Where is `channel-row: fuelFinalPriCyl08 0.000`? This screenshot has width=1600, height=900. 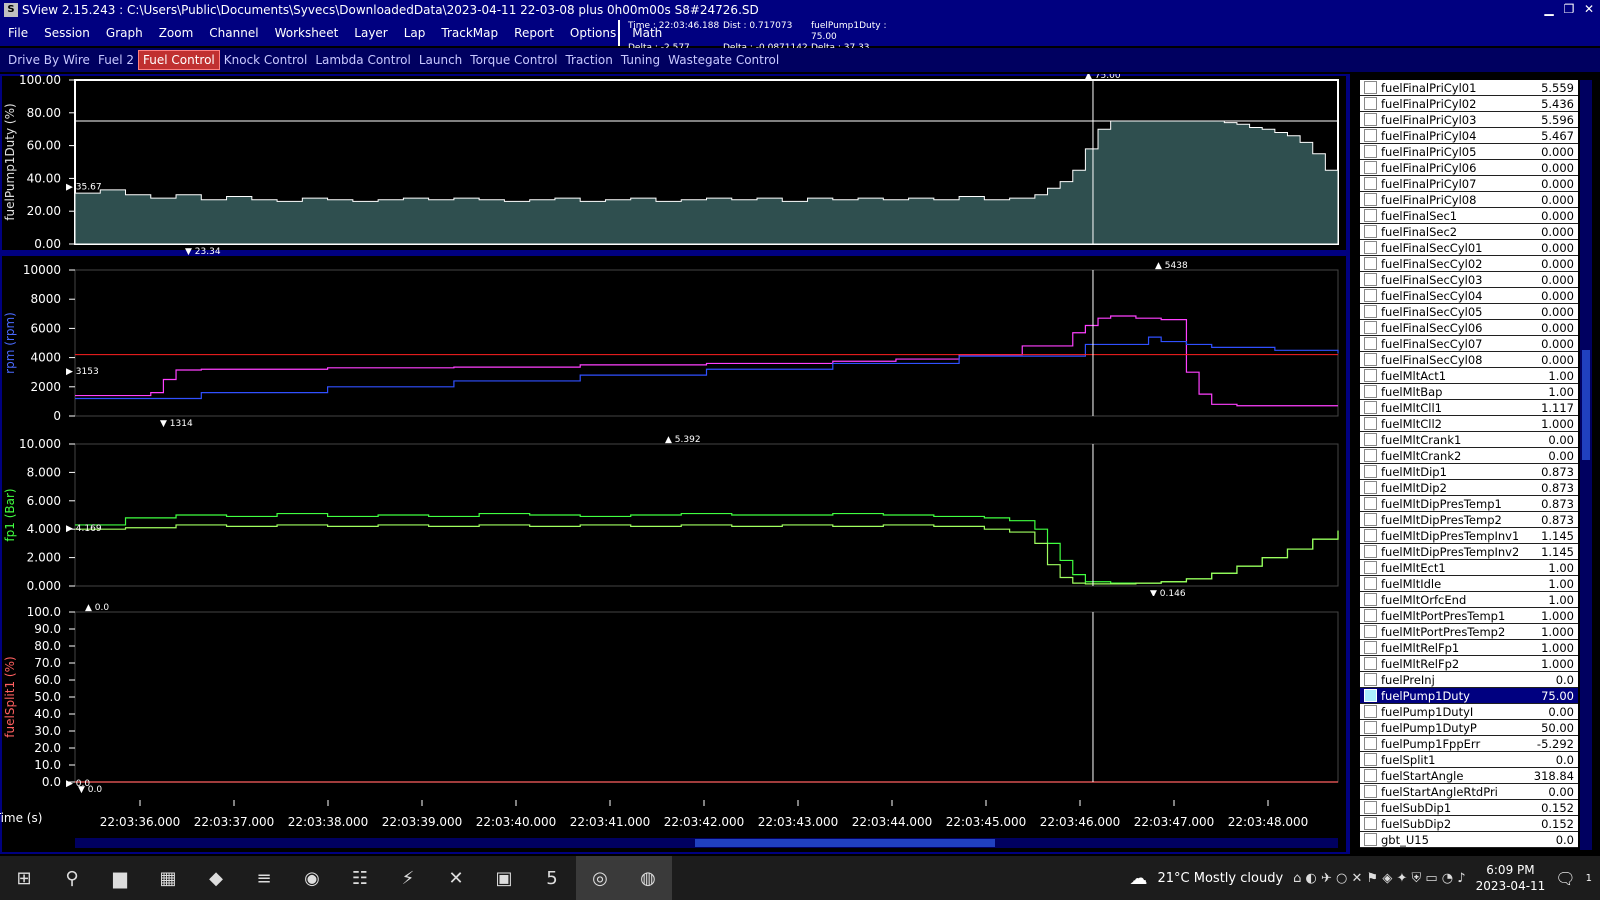 channel-row: fuelFinalPriCyl08 0.000 is located at coordinates (1469, 200).